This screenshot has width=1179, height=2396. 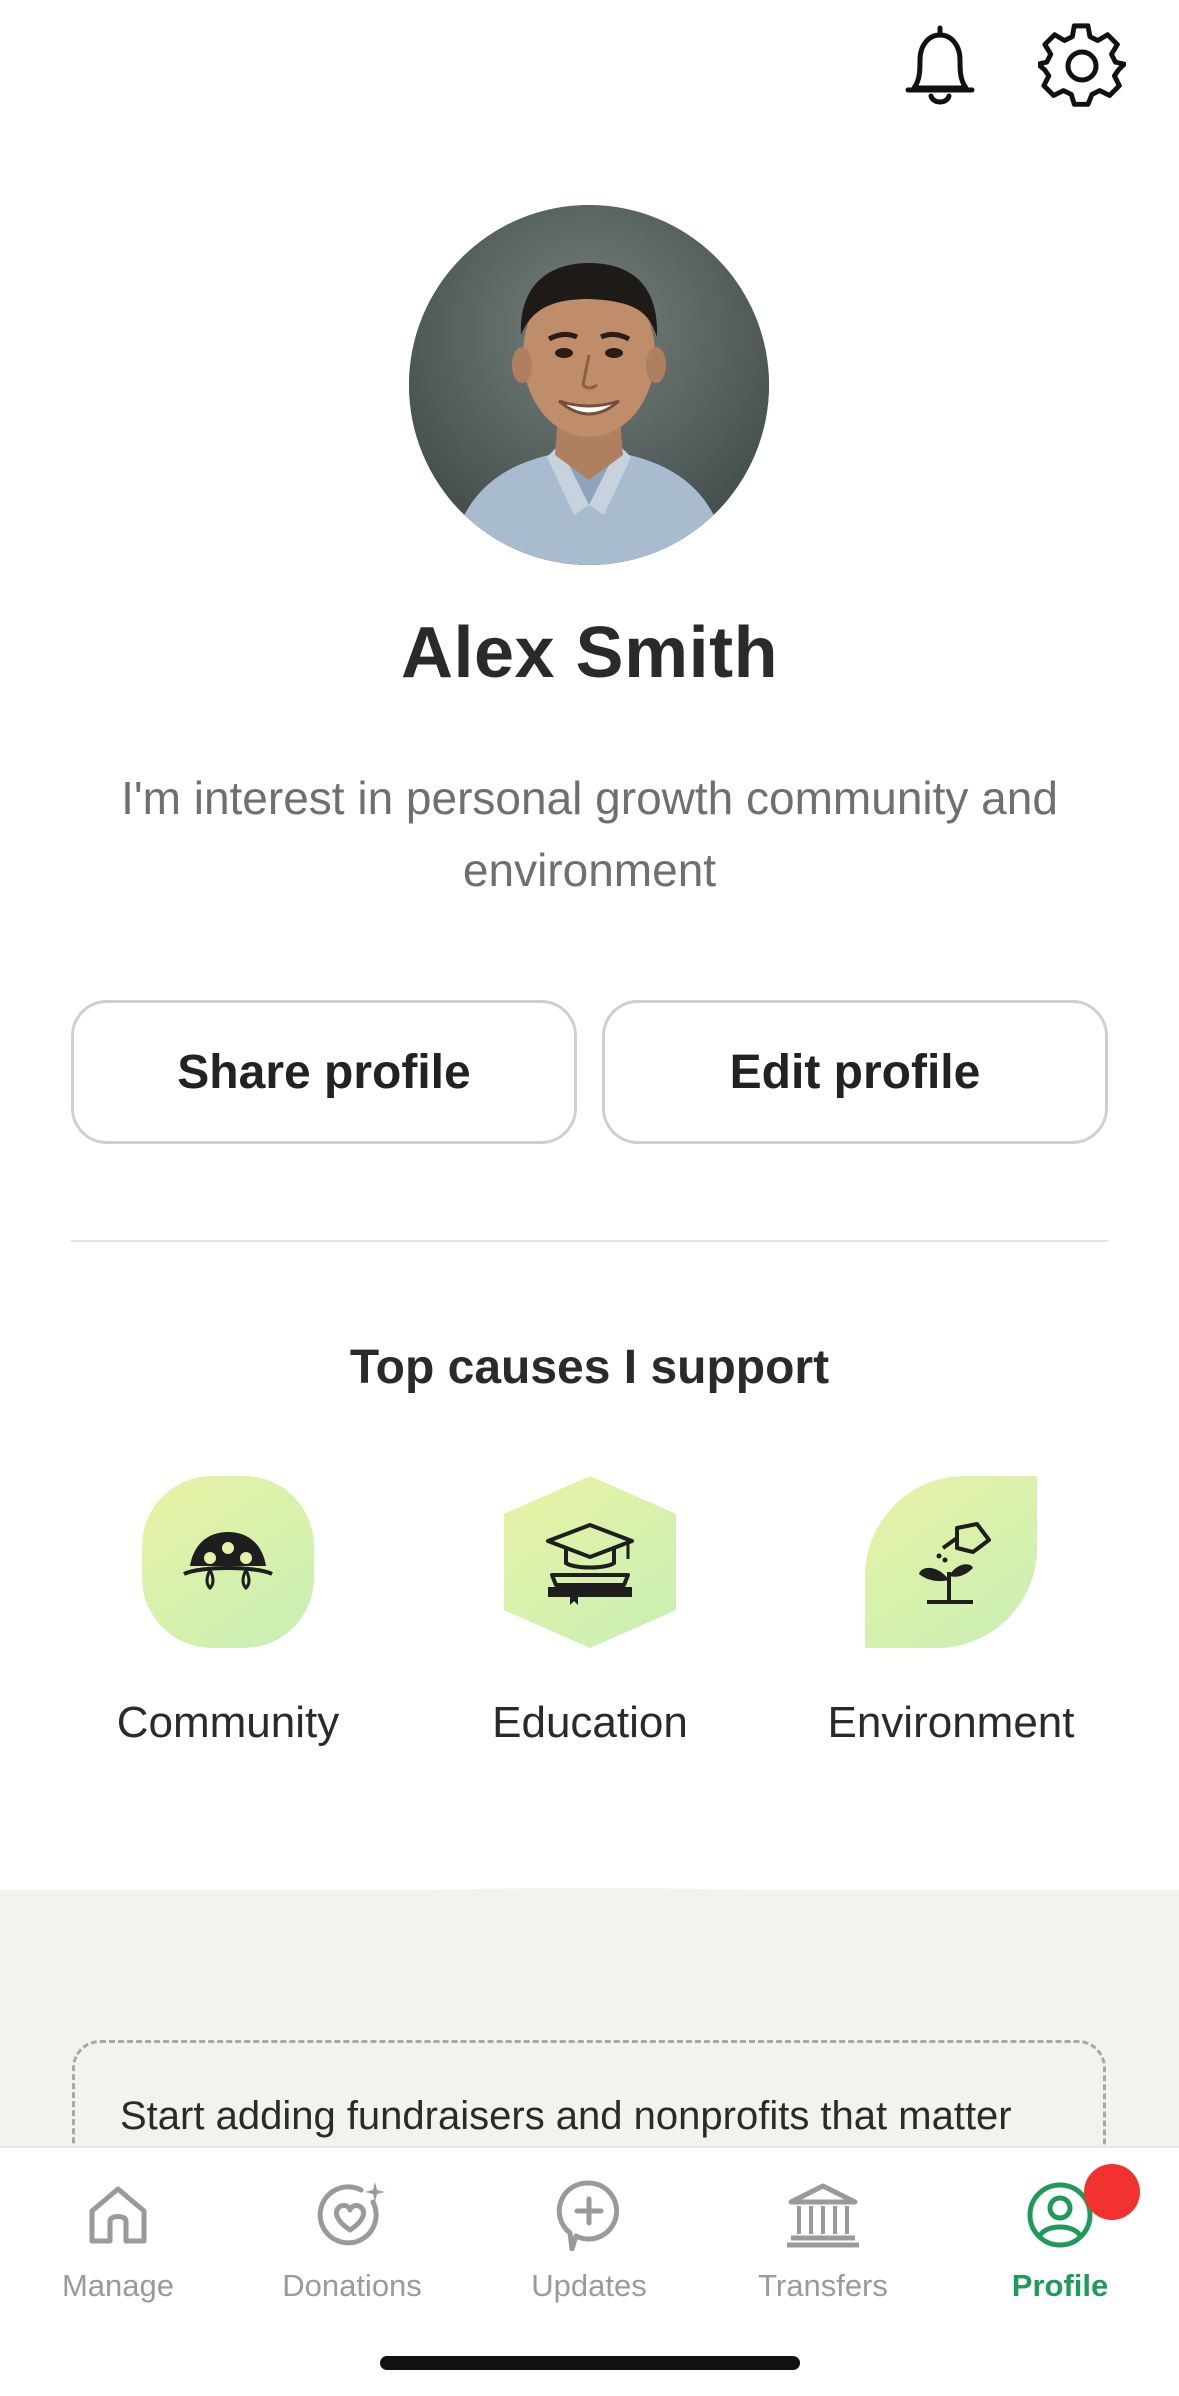 What do you see at coordinates (1082, 66) in the screenshot?
I see `settings-gear-icon` at bounding box center [1082, 66].